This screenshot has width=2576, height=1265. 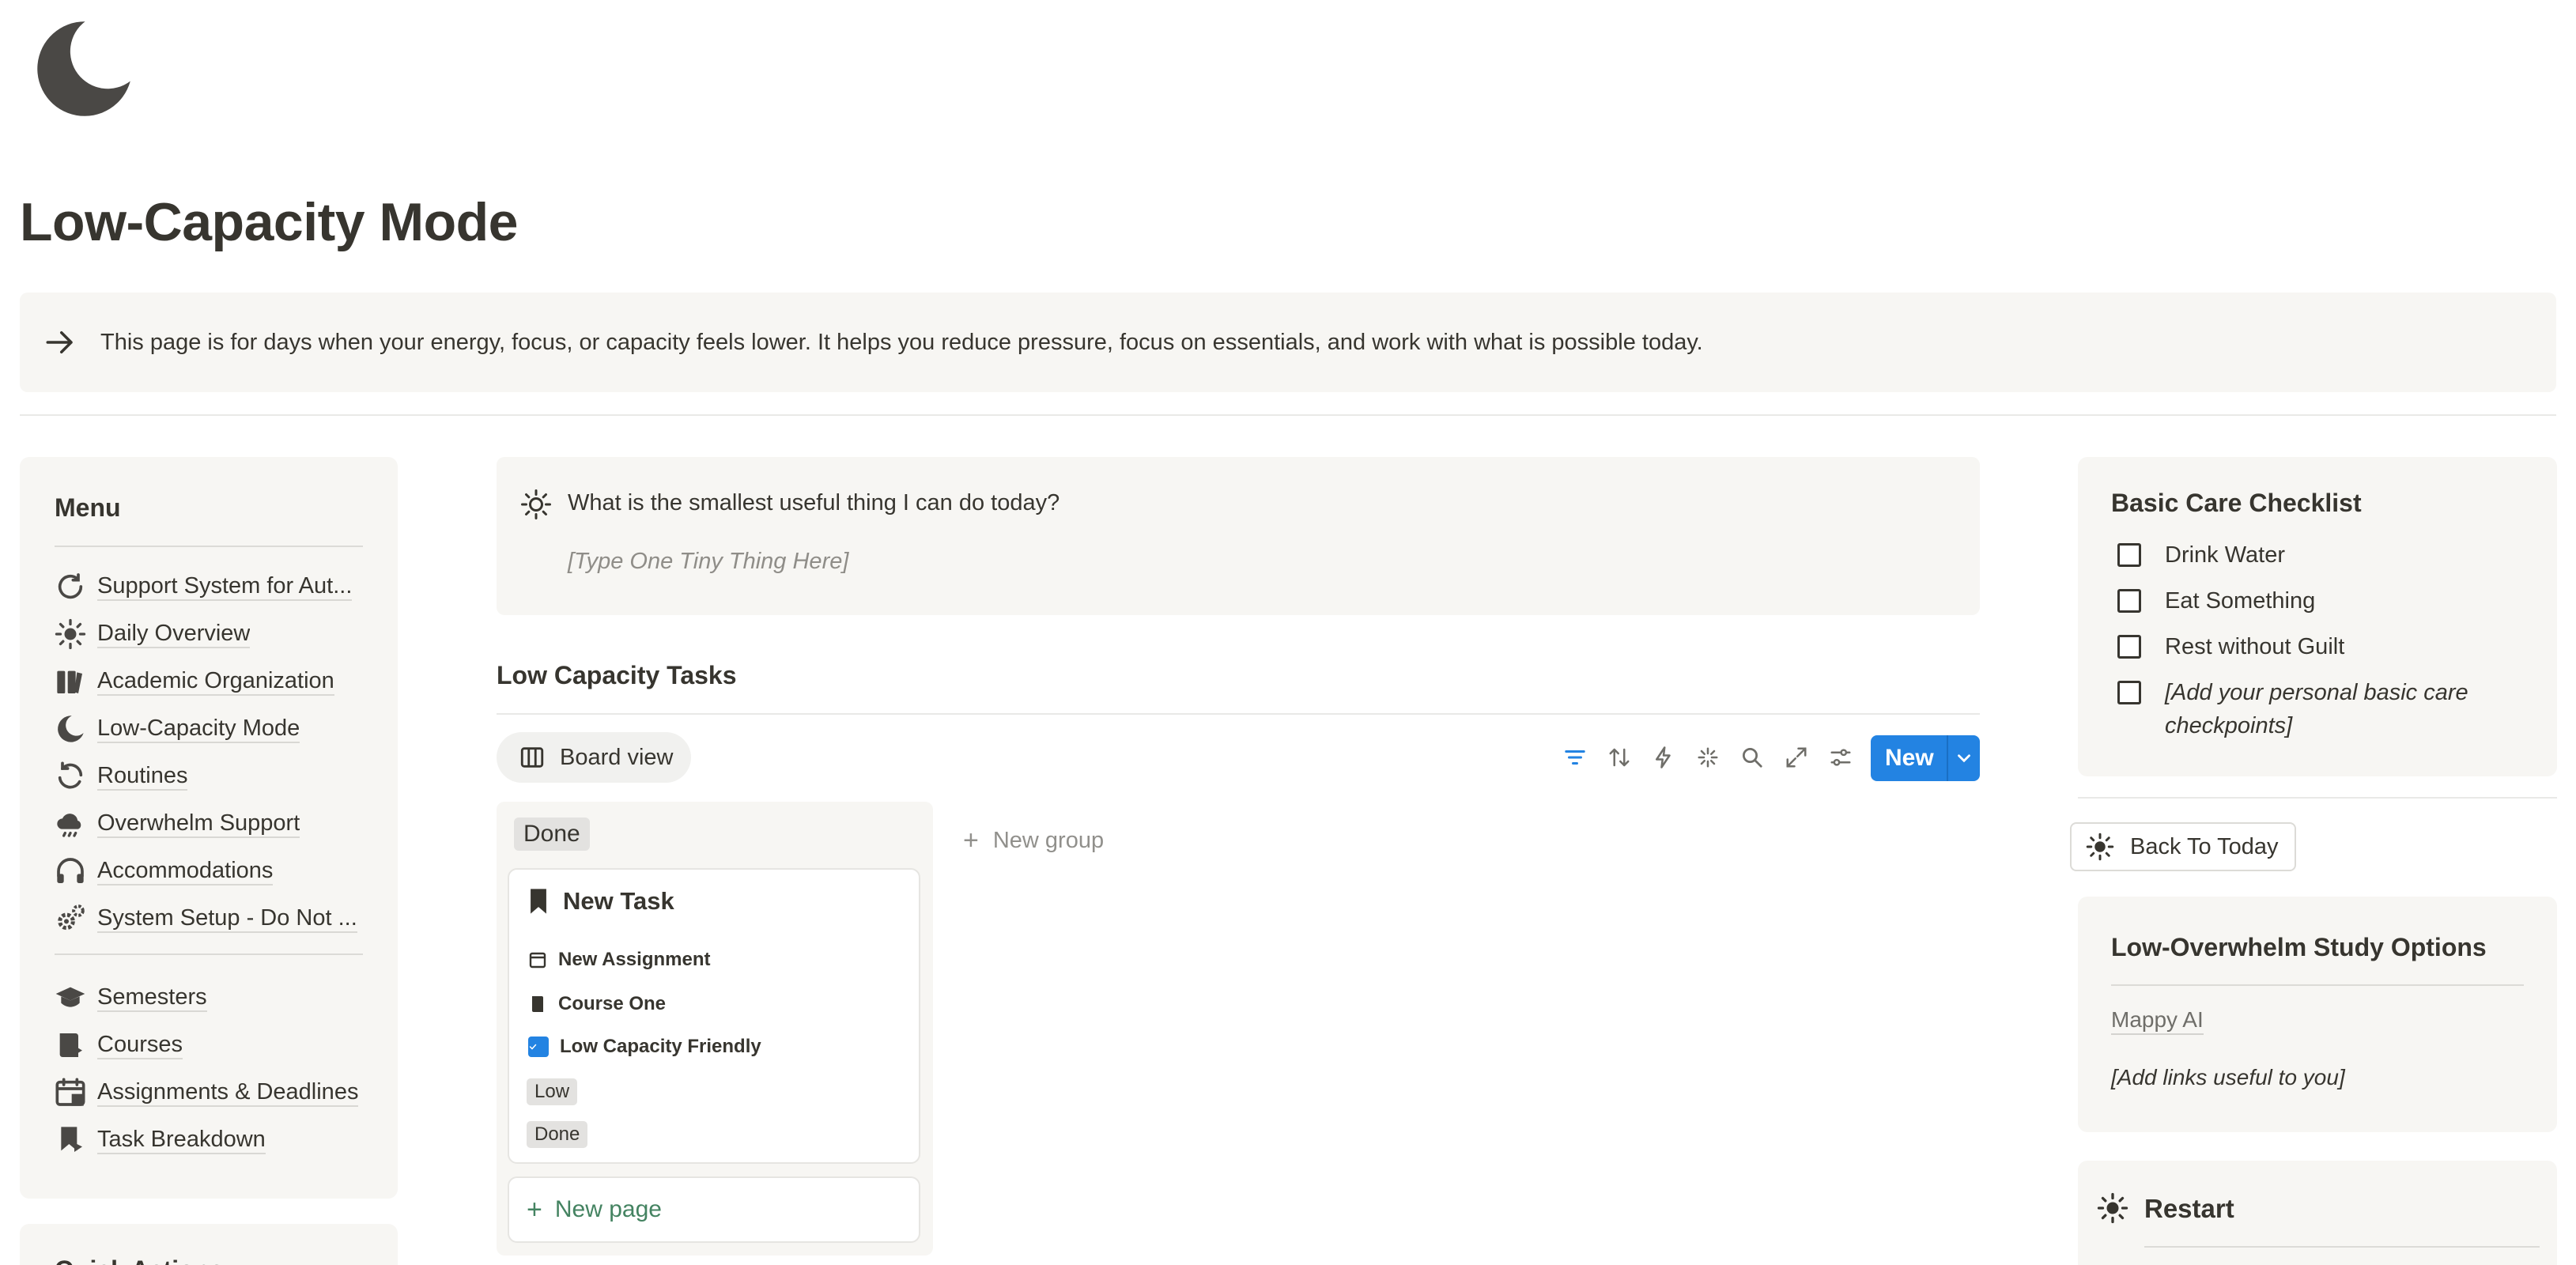 What do you see at coordinates (70, 870) in the screenshot?
I see `headphones-icon` at bounding box center [70, 870].